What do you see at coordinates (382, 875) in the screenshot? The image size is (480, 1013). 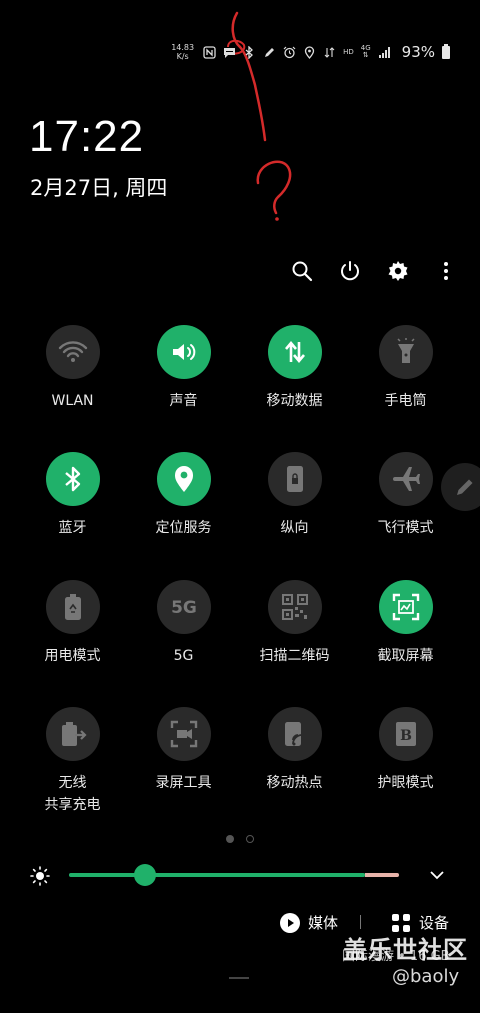 I see `brightness-high-zone` at bounding box center [382, 875].